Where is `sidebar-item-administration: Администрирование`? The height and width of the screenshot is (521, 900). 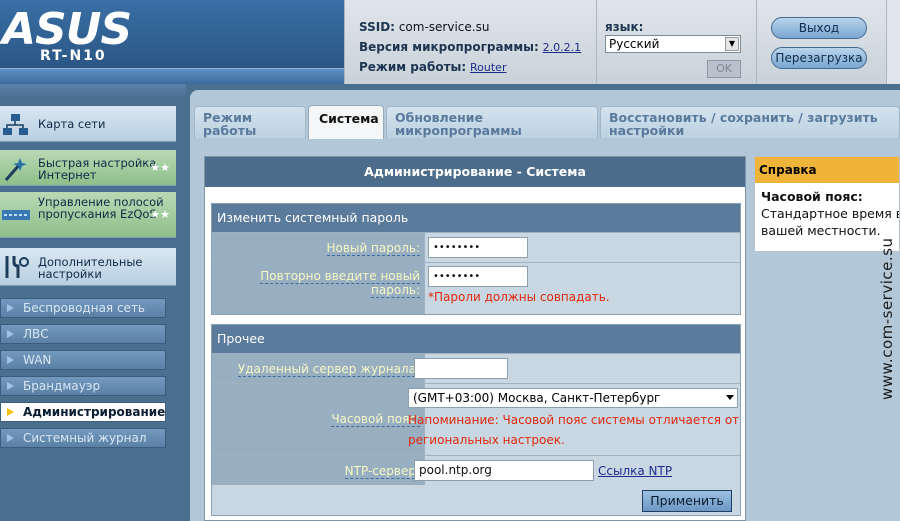
sidebar-item-administration: Администрирование is located at coordinates (83, 412).